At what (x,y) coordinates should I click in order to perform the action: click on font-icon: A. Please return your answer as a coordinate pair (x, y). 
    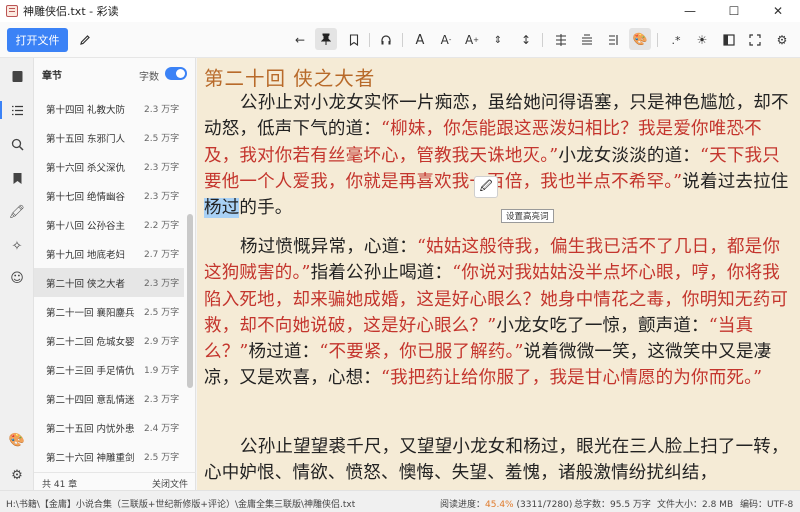
    Looking at the image, I should click on (420, 40).